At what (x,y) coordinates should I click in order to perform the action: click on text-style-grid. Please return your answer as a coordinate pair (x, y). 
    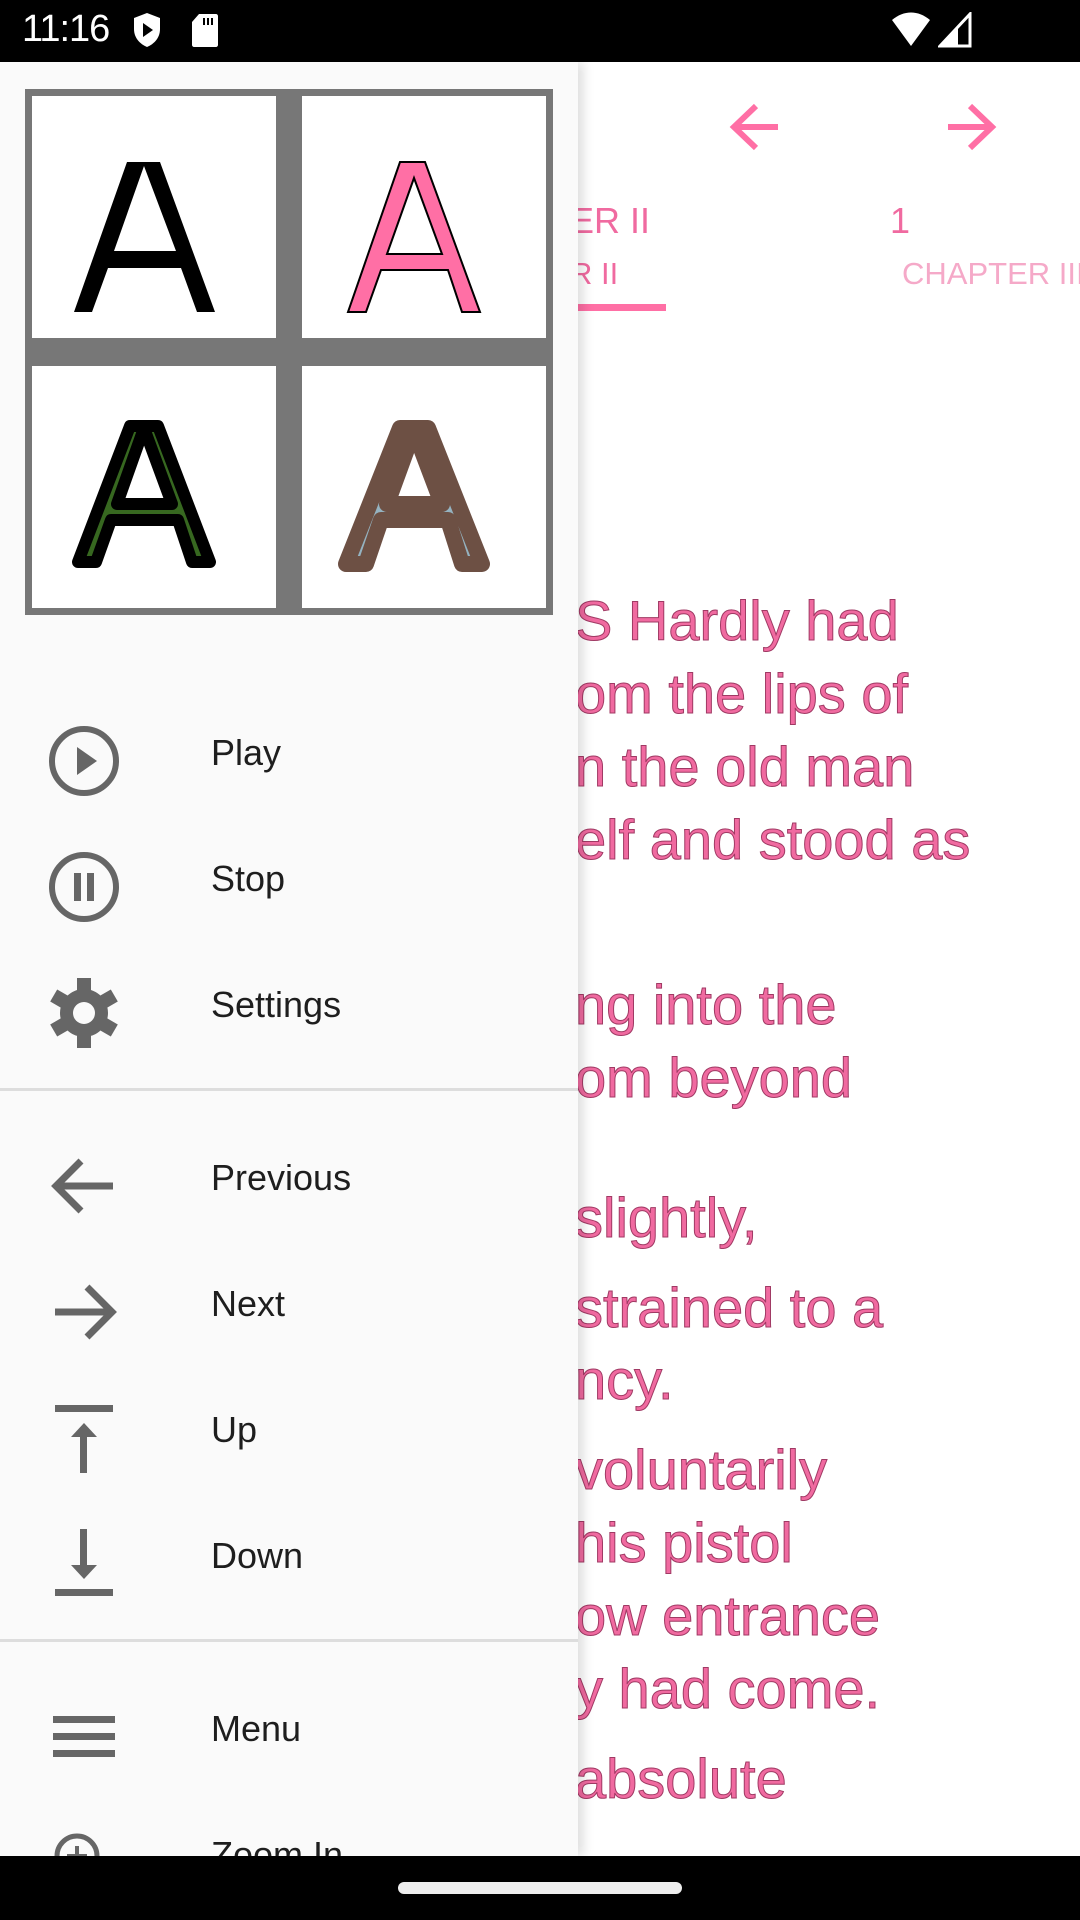
    Looking at the image, I should click on (289, 352).